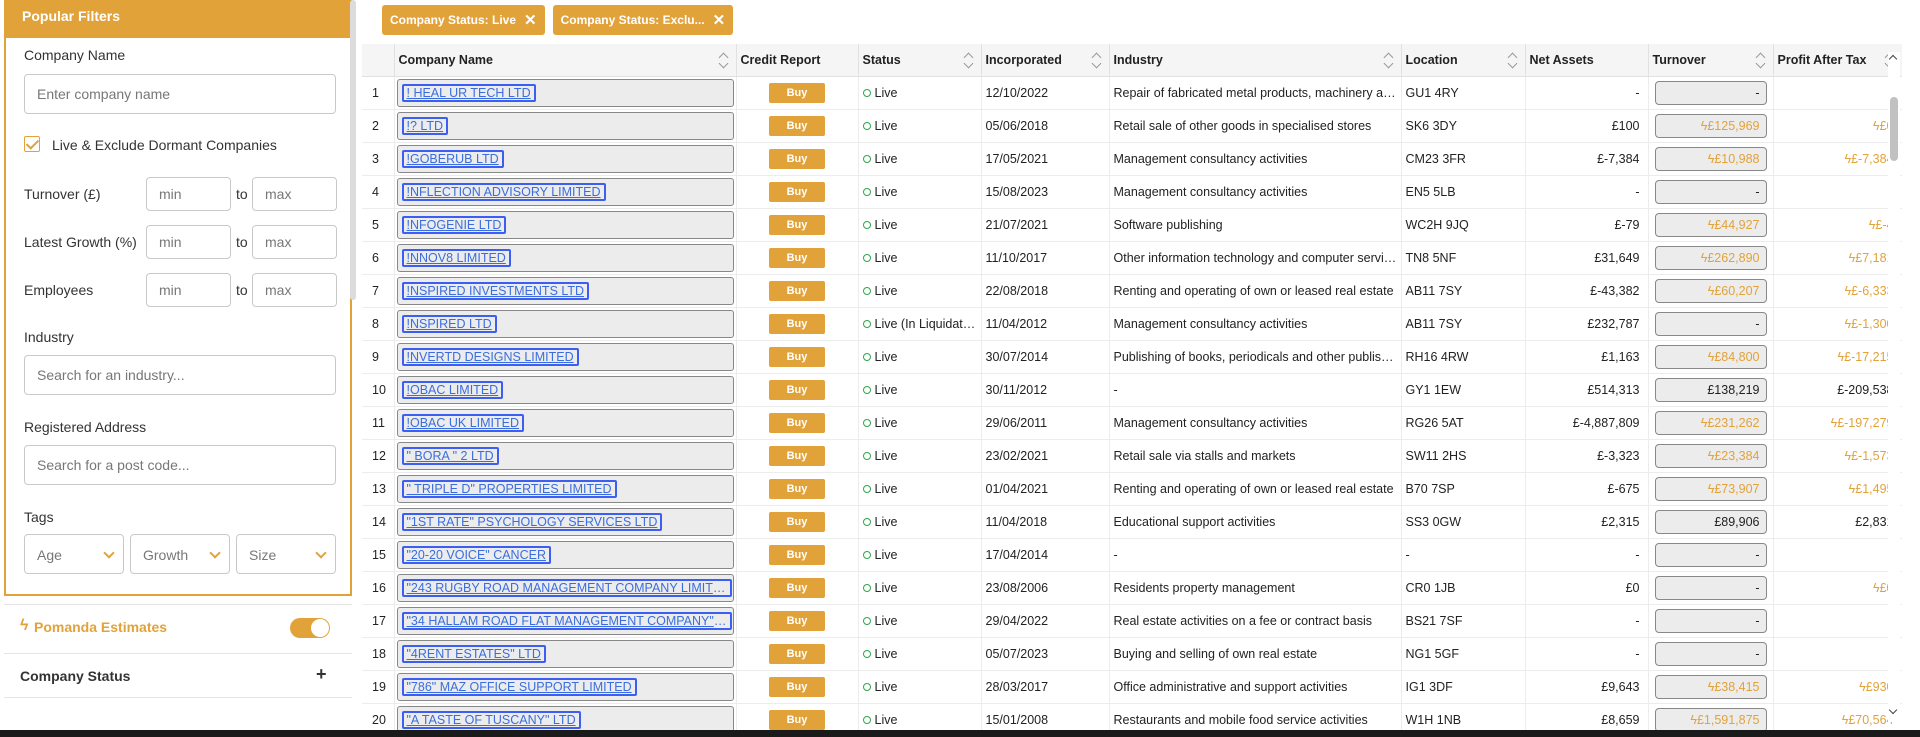 The width and height of the screenshot is (1920, 737). Describe the element at coordinates (473, 653) in the screenshot. I see `company-name-link: "4RENT ESTATES" LTD` at that location.